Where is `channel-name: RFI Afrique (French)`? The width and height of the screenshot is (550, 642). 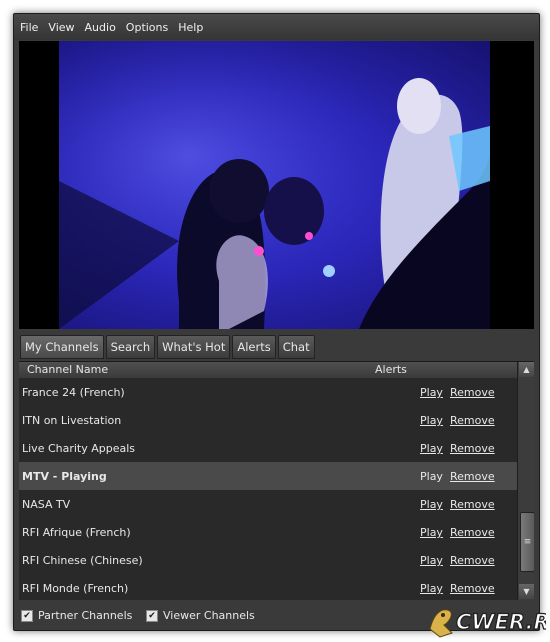 channel-name: RFI Afrique (French) is located at coordinates (76, 532).